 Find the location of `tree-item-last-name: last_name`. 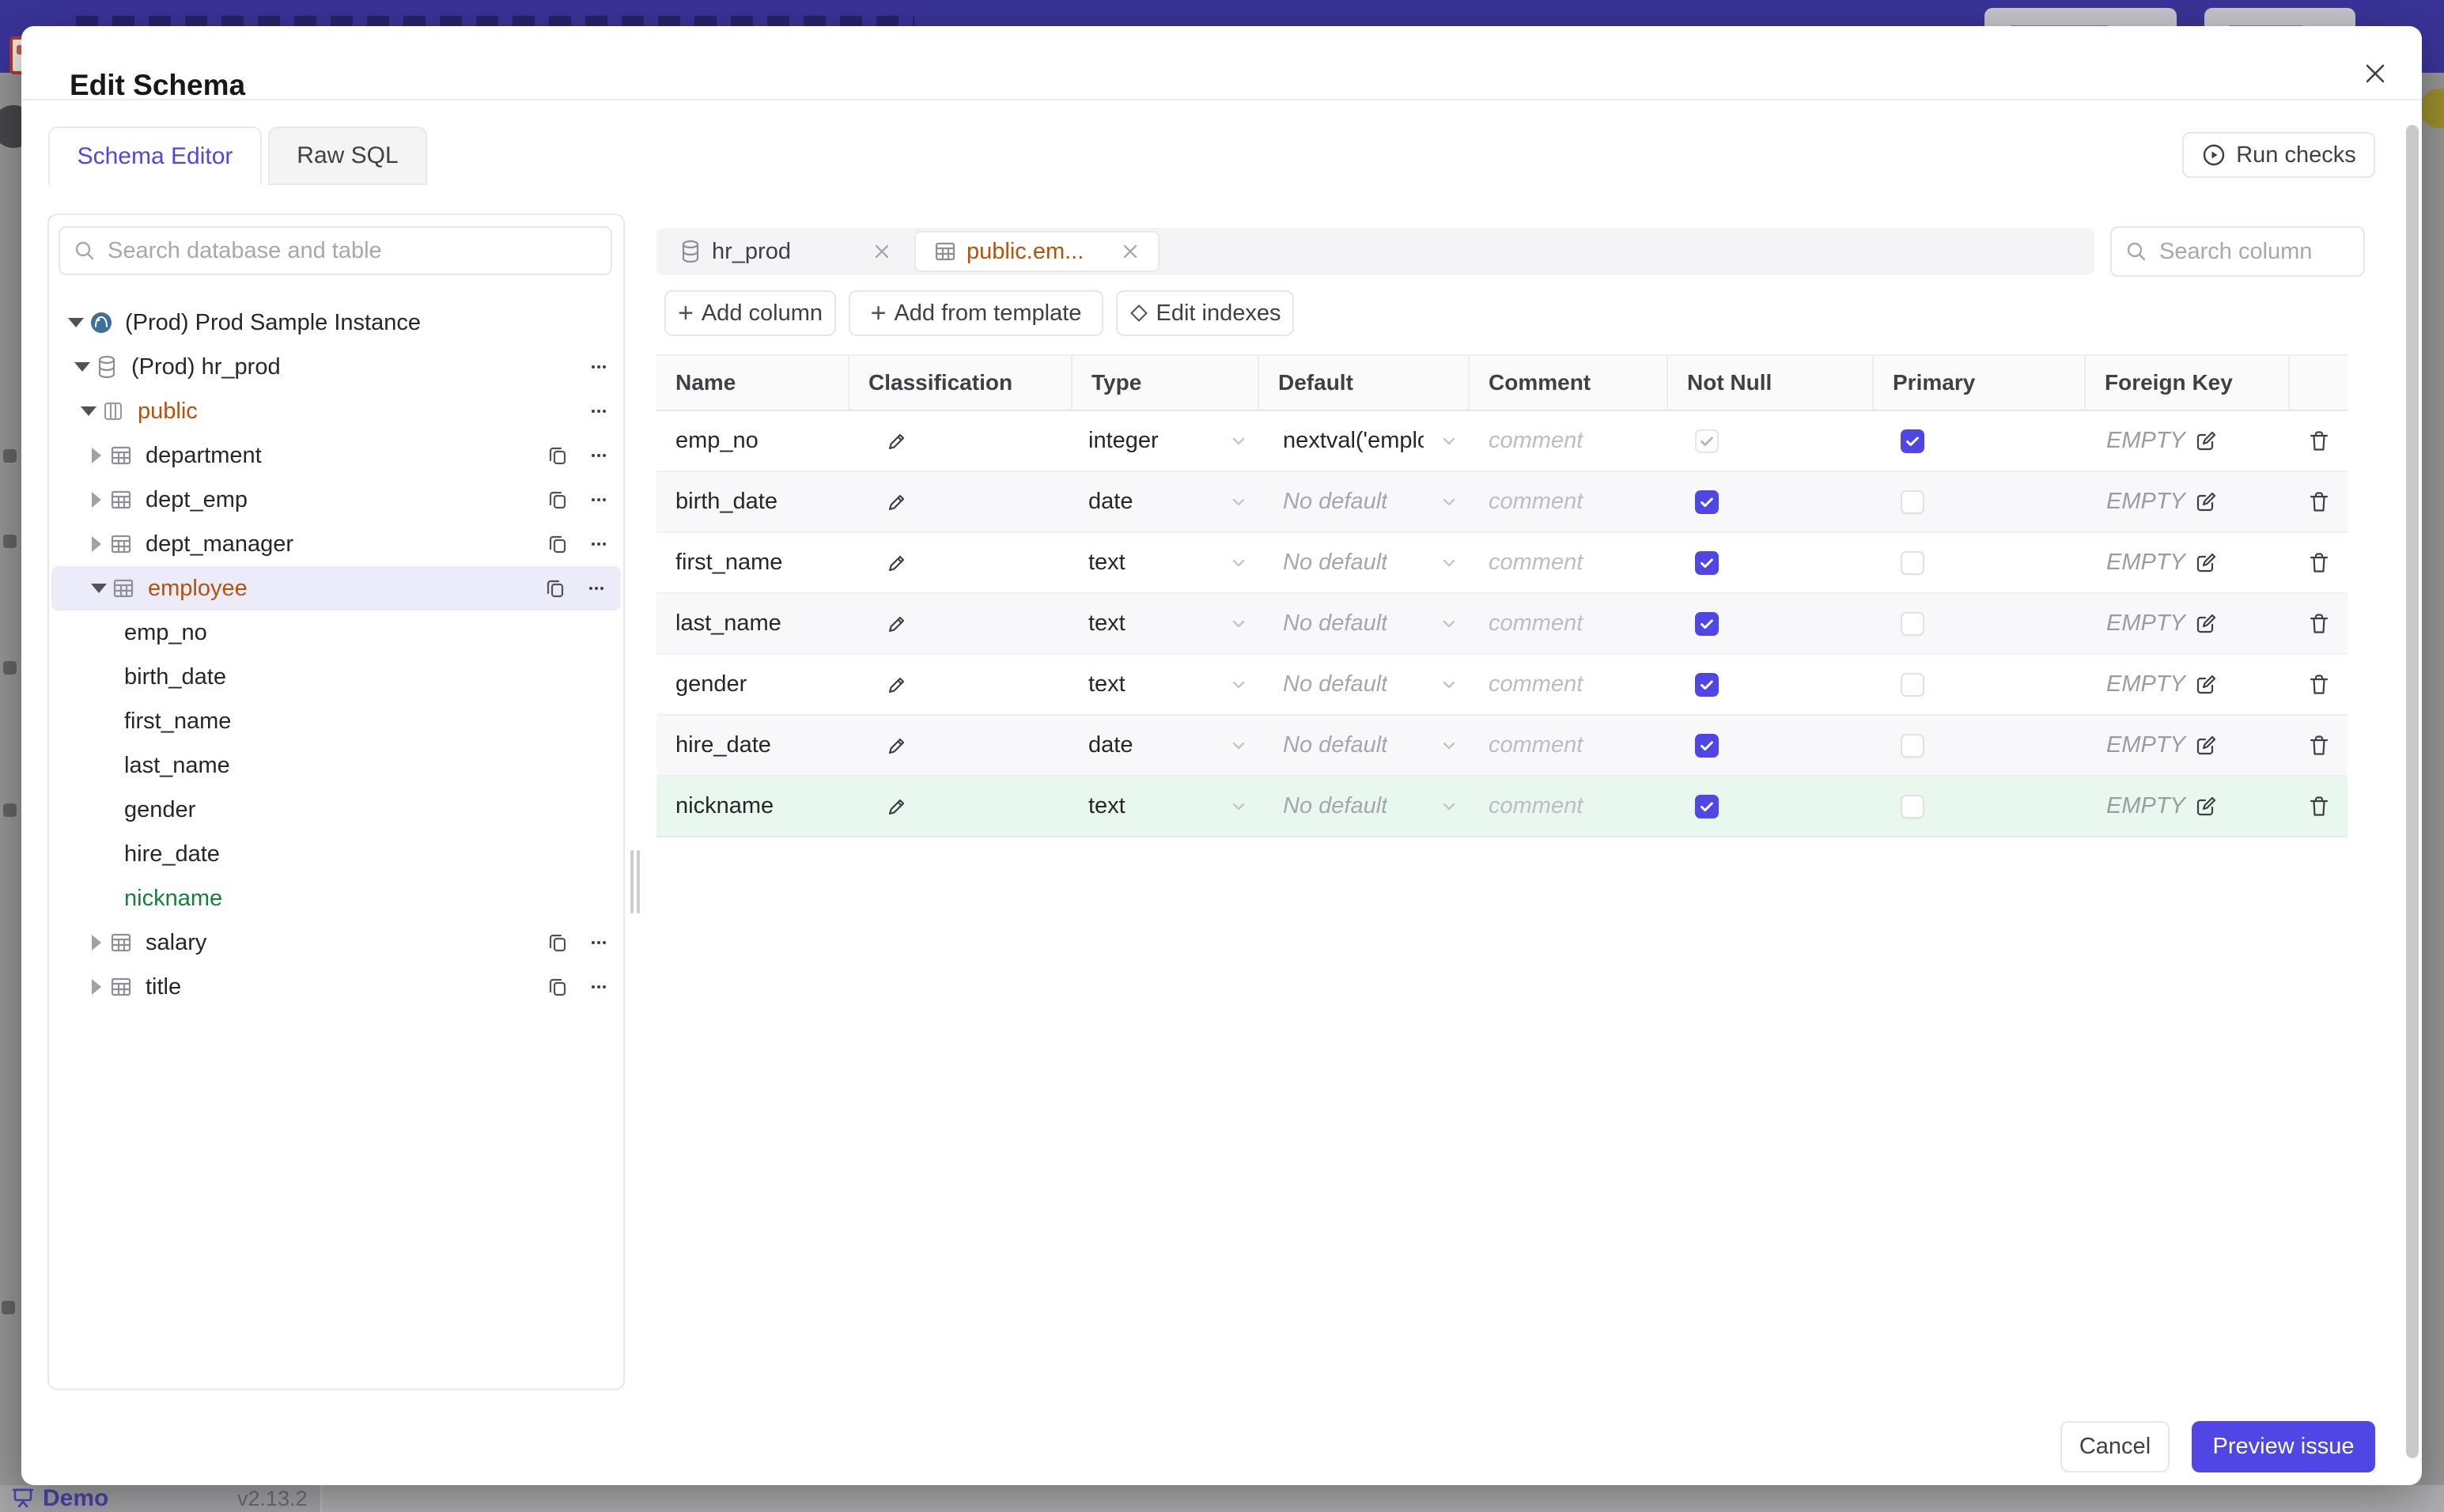

tree-item-last-name: last_name is located at coordinates (336, 765).